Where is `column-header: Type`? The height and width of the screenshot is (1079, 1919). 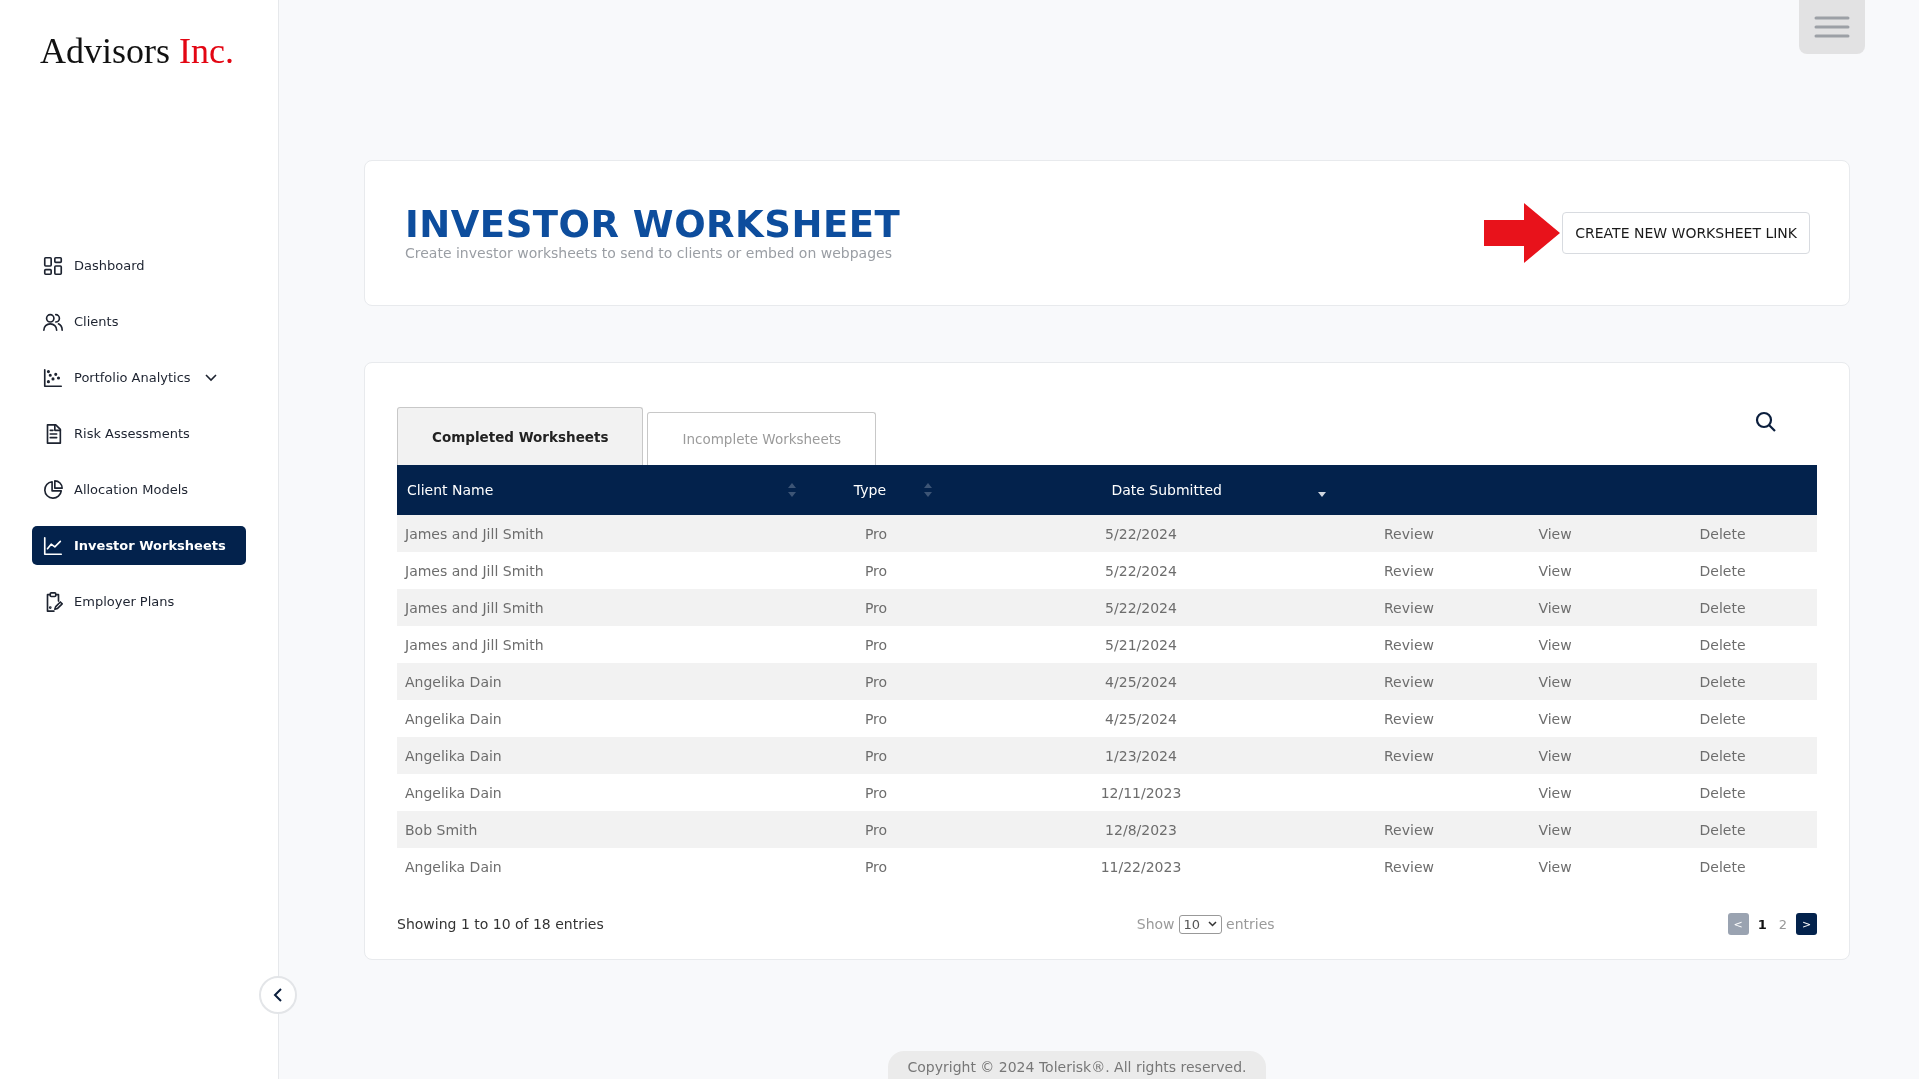
column-header: Type is located at coordinates (876, 490).